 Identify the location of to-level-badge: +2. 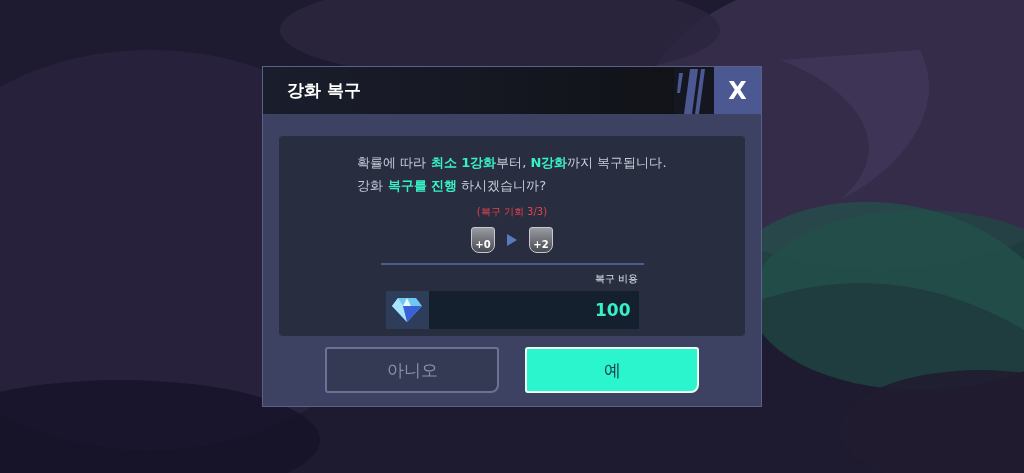
(541, 240).